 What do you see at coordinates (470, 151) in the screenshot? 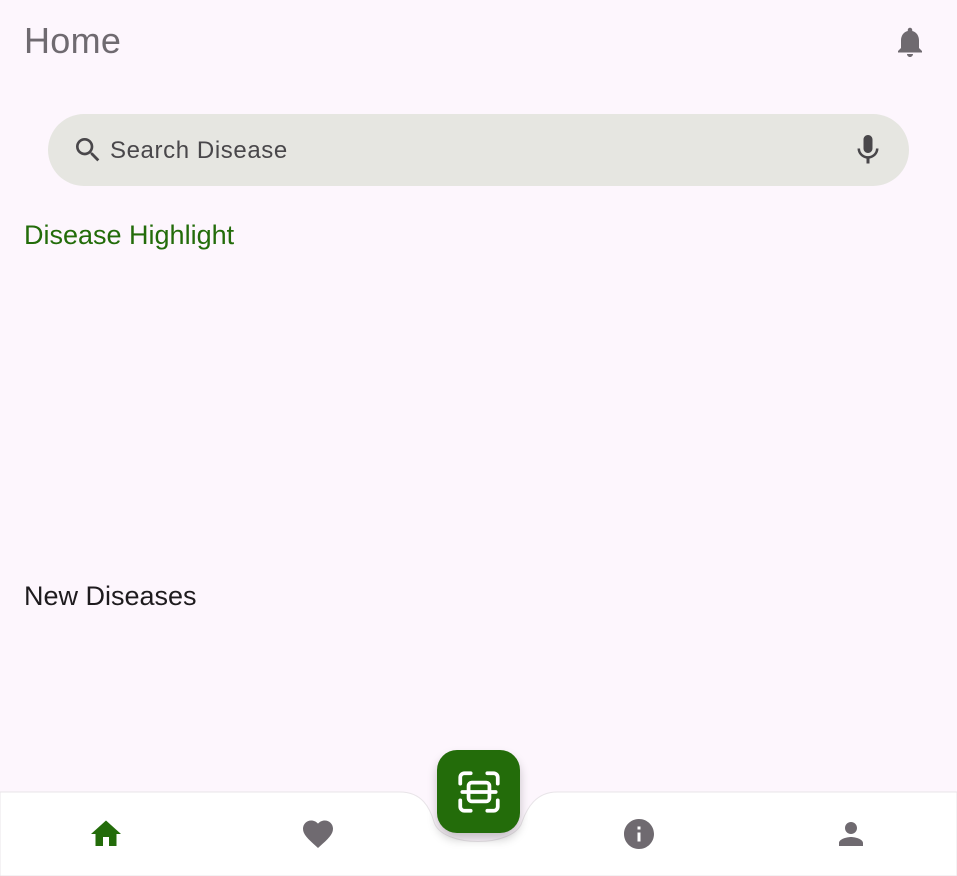
I see `search-input` at bounding box center [470, 151].